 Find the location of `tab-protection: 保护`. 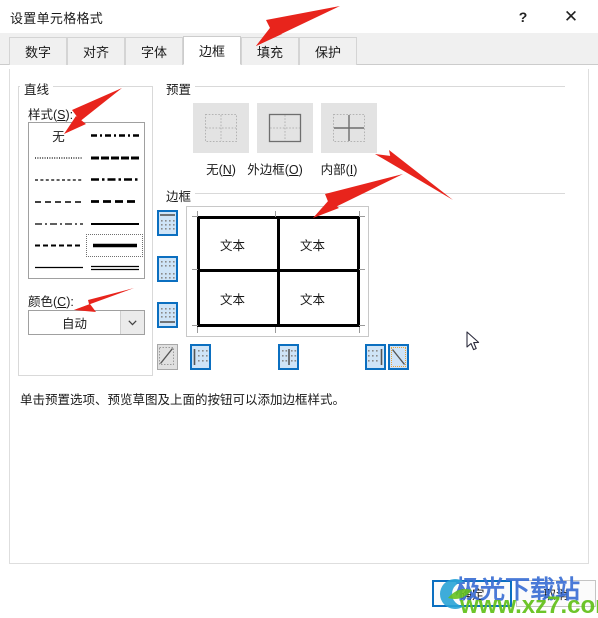

tab-protection: 保护 is located at coordinates (328, 51).